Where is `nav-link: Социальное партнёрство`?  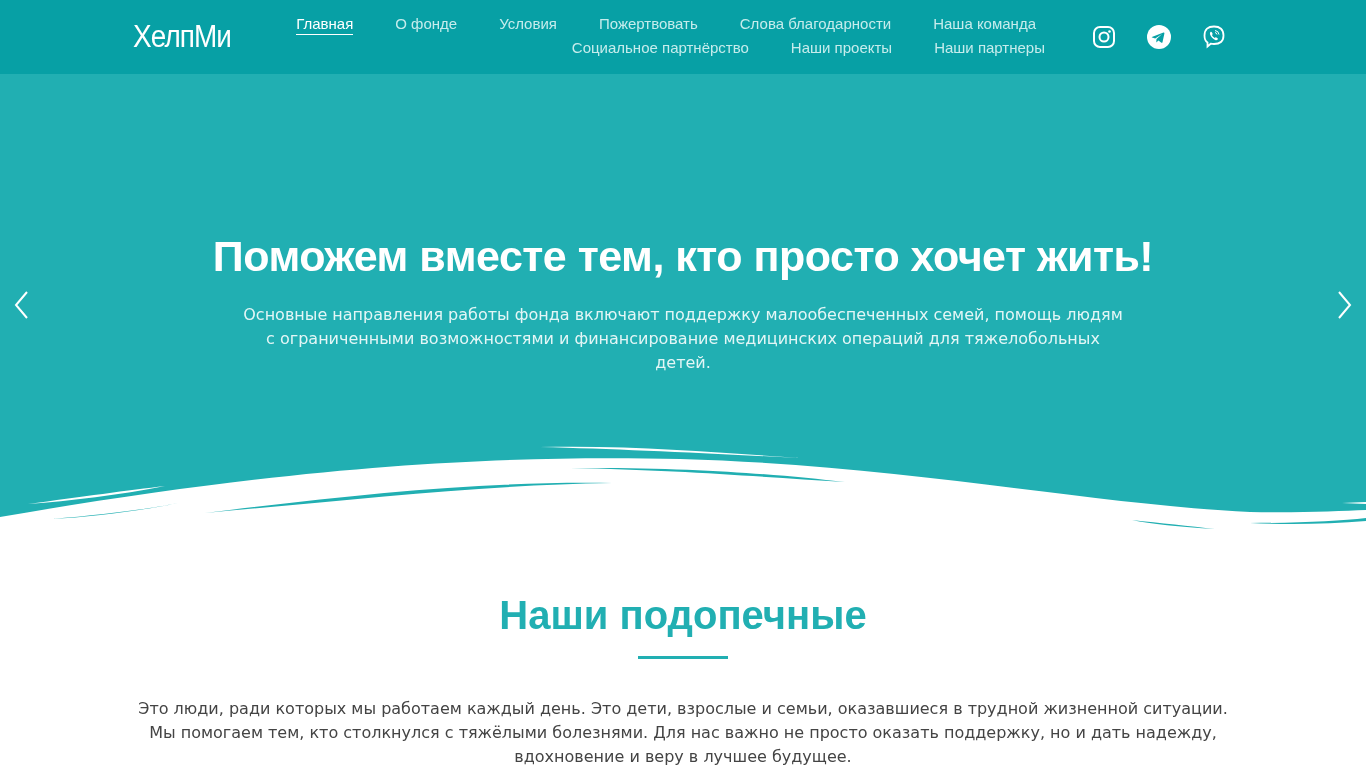 nav-link: Социальное партнёрство is located at coordinates (660, 49).